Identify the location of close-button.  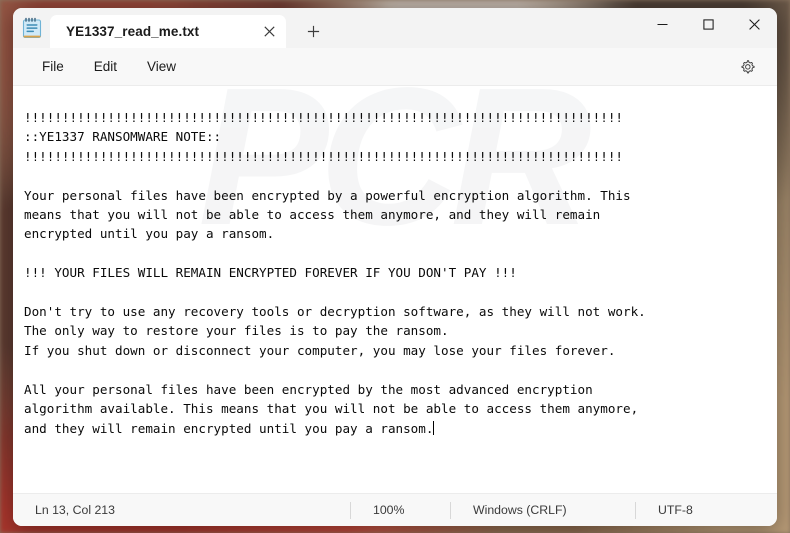
(754, 24).